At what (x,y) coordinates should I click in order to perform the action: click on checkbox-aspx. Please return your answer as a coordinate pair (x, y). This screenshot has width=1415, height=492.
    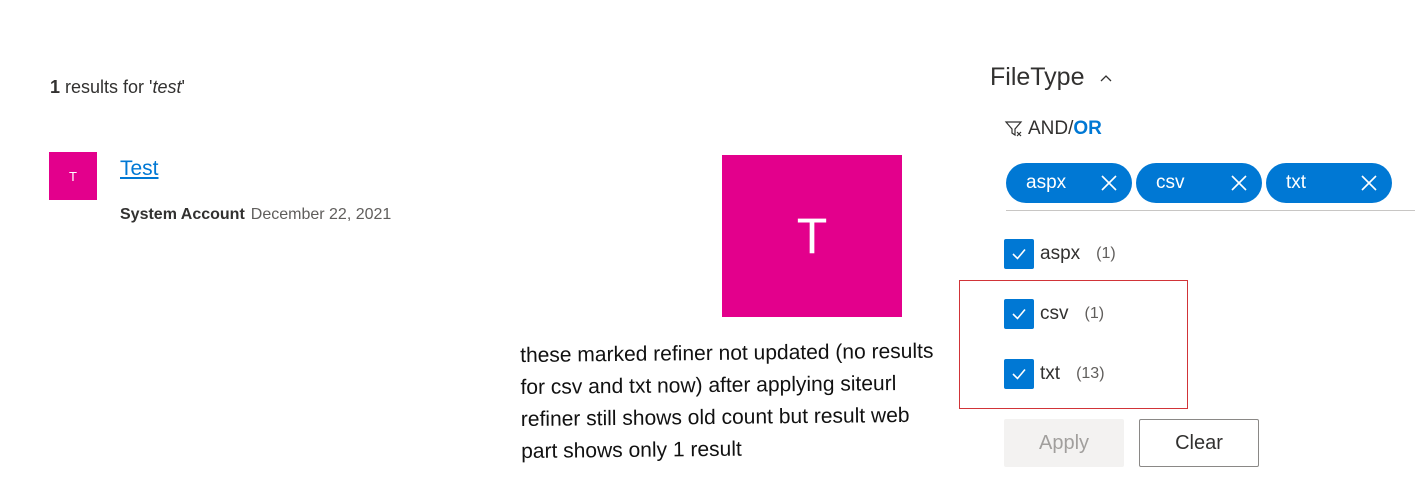
    Looking at the image, I should click on (1019, 254).